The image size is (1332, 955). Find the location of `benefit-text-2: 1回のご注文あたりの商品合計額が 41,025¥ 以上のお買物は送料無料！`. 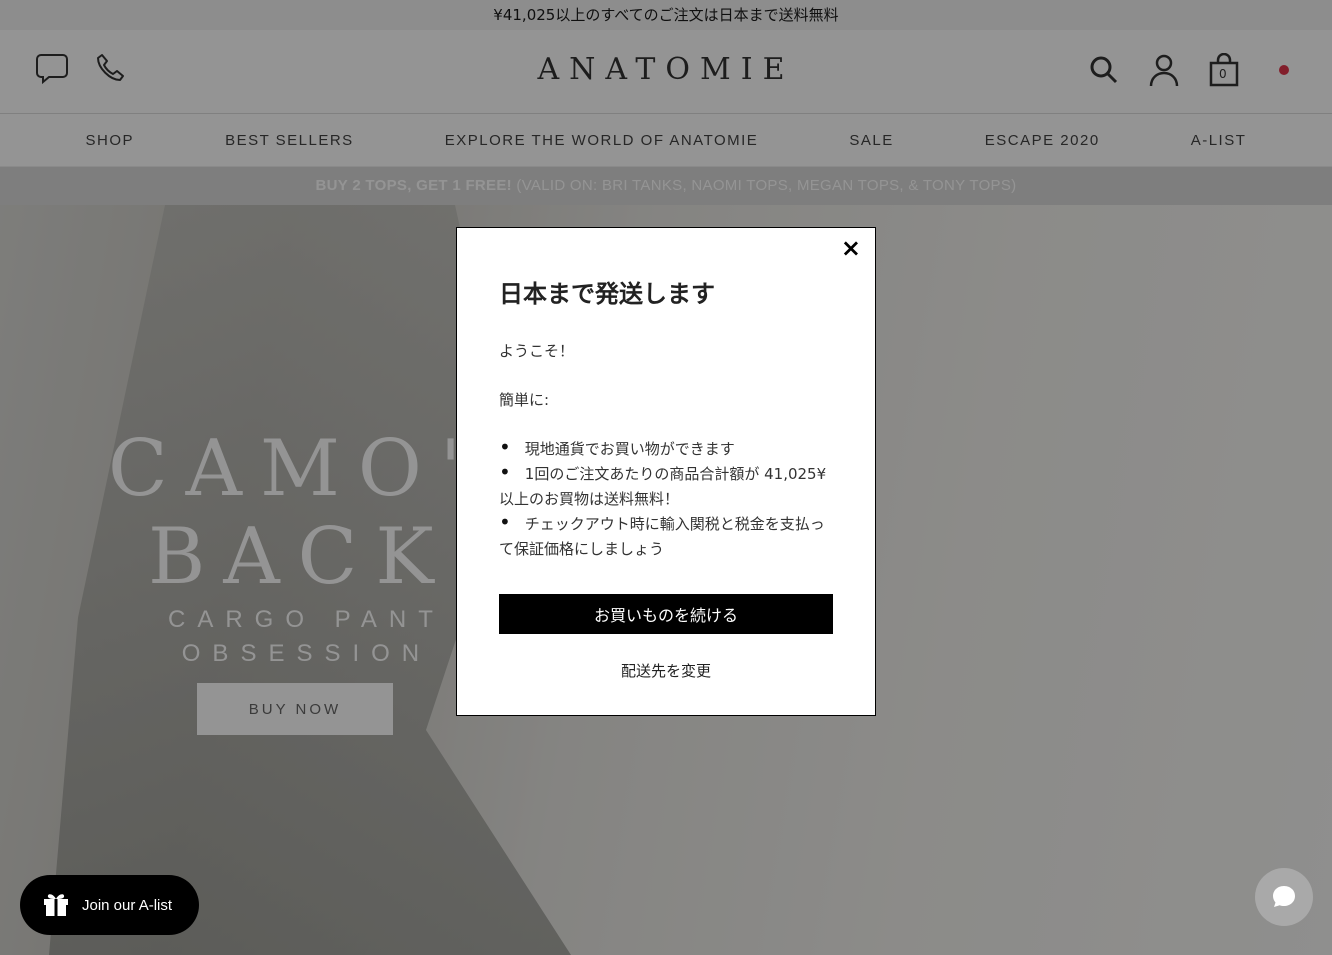

benefit-text-2: 1回のご注文あたりの商品合計額が 41,025¥ 以上のお買物は送料無料！ is located at coordinates (663, 486).